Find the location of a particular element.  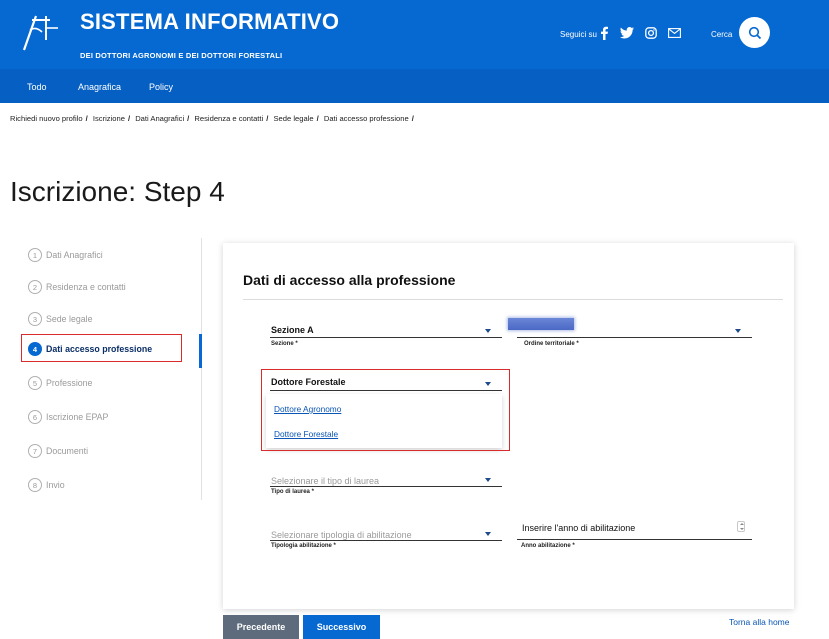

step-number: 6 is located at coordinates (35, 417).